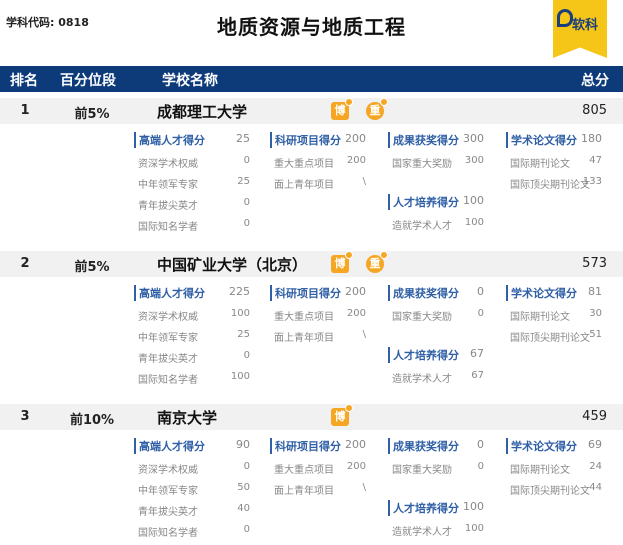 Image resolution: width=623 pixels, height=545 pixels. Describe the element at coordinates (477, 353) in the screenshot. I see `training-score: 67` at that location.